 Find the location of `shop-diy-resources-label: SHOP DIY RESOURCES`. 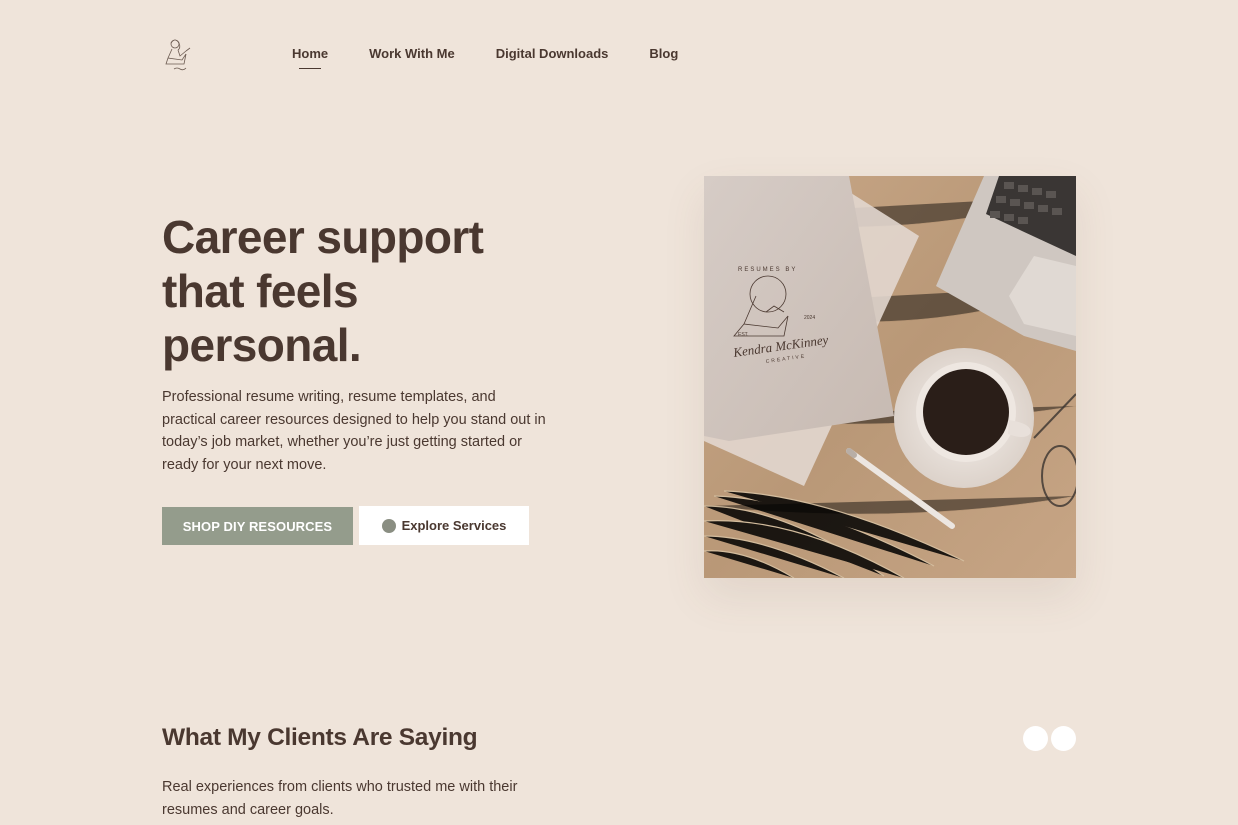

shop-diy-resources-label: SHOP DIY RESOURCES is located at coordinates (257, 526).